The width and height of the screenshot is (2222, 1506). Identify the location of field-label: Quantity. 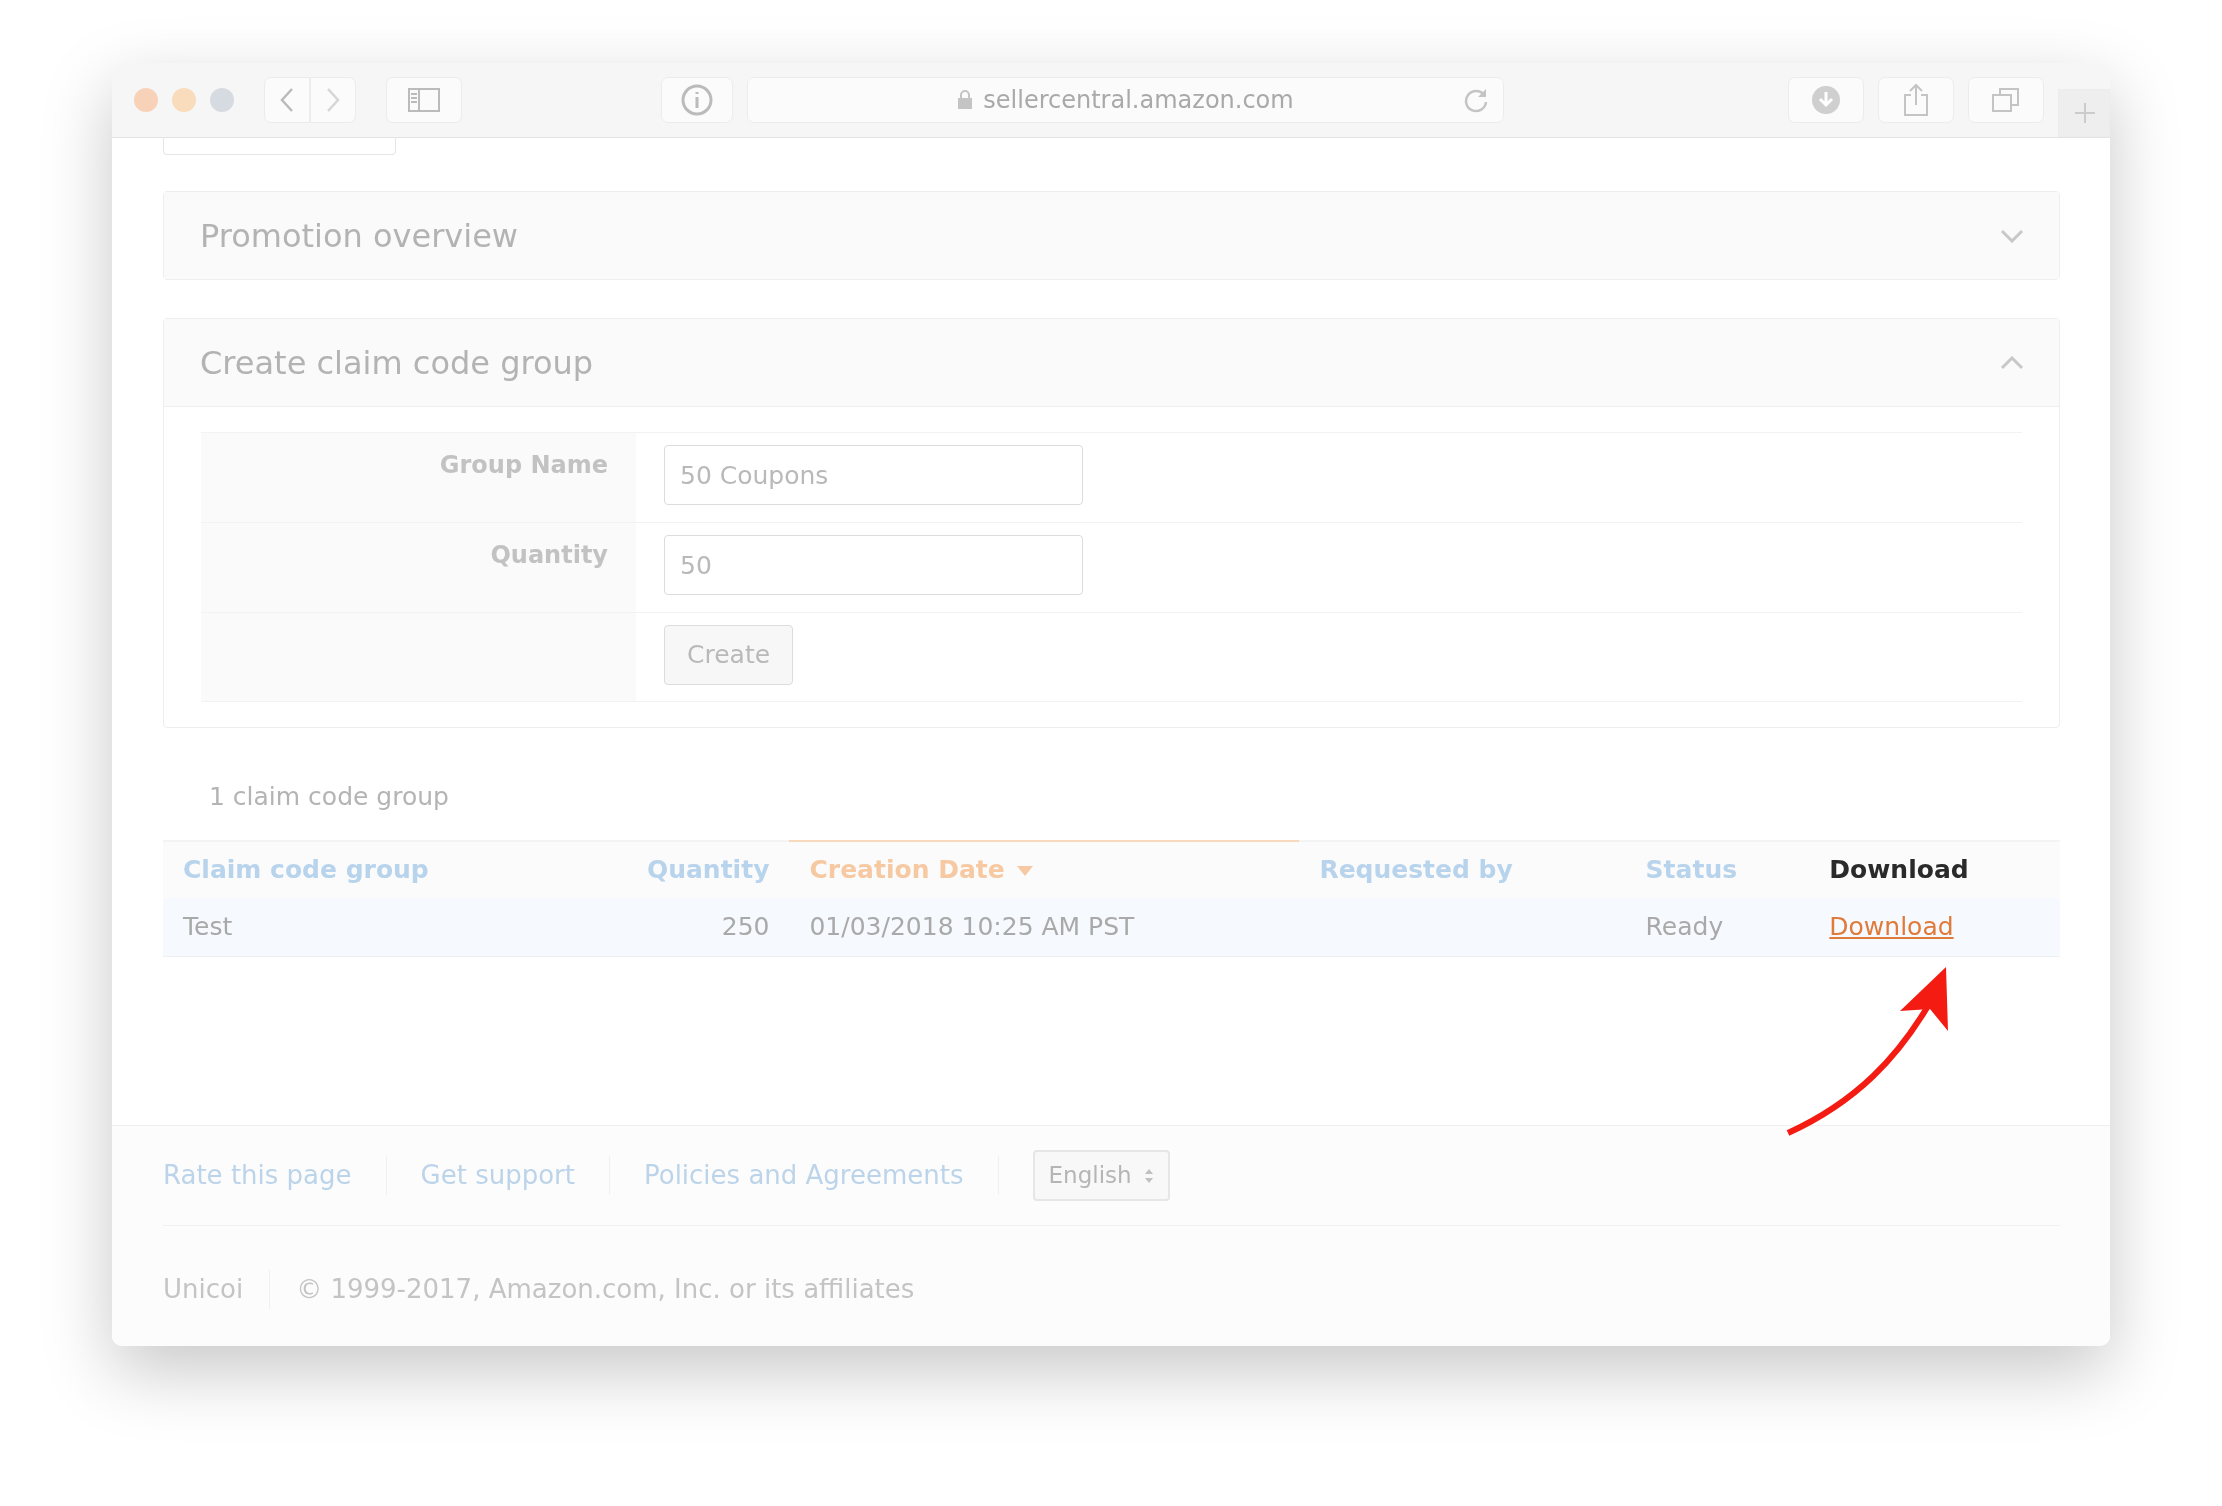
(418, 567).